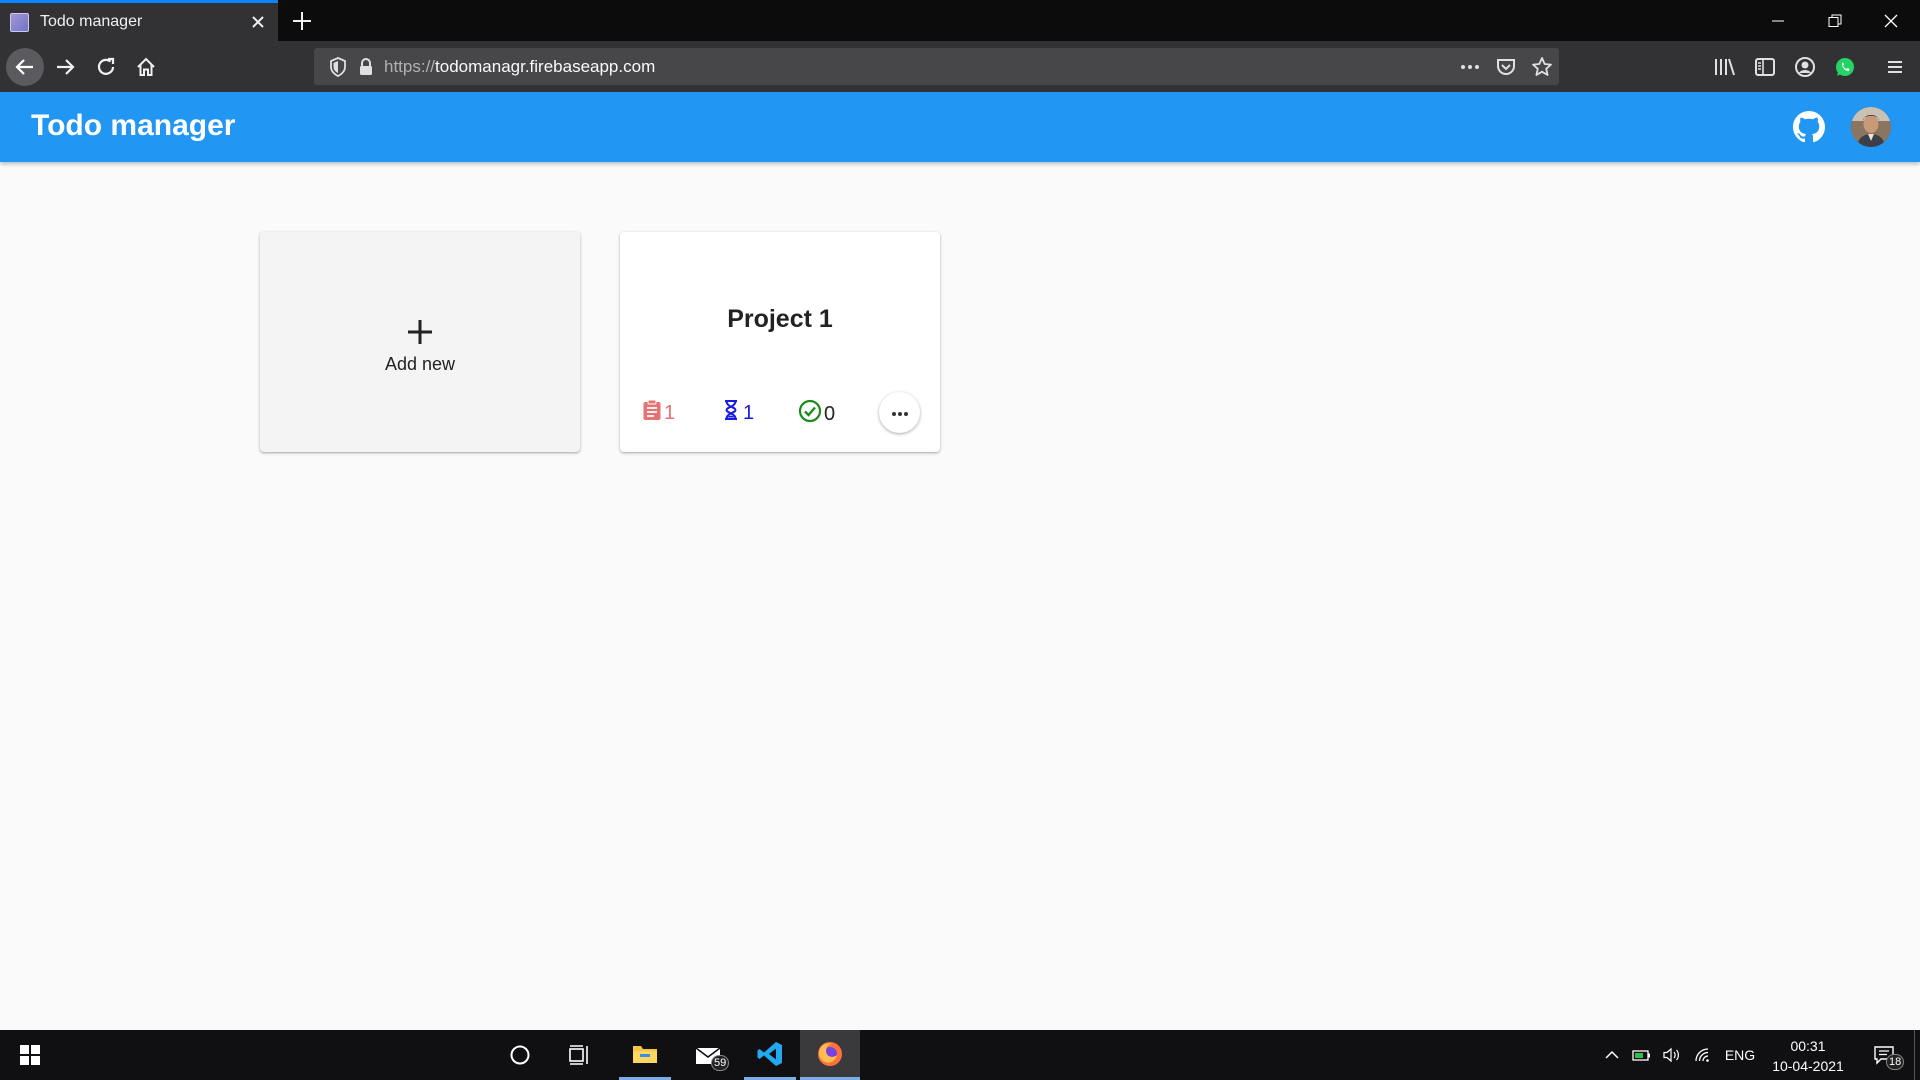 The width and height of the screenshot is (1920, 1080). What do you see at coordinates (146, 67) in the screenshot?
I see `home-button` at bounding box center [146, 67].